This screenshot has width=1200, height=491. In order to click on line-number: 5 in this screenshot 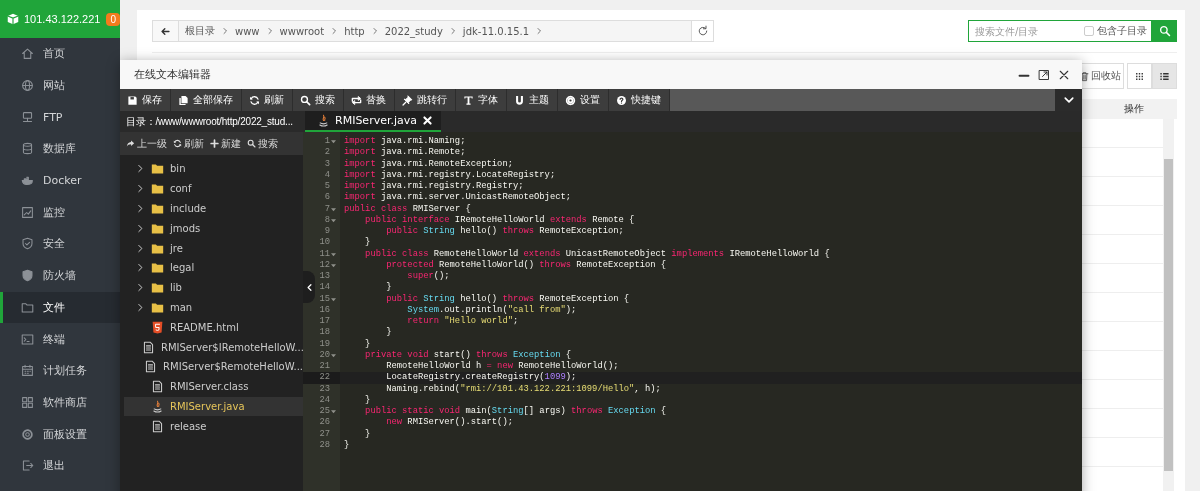, I will do `click(327, 187)`.